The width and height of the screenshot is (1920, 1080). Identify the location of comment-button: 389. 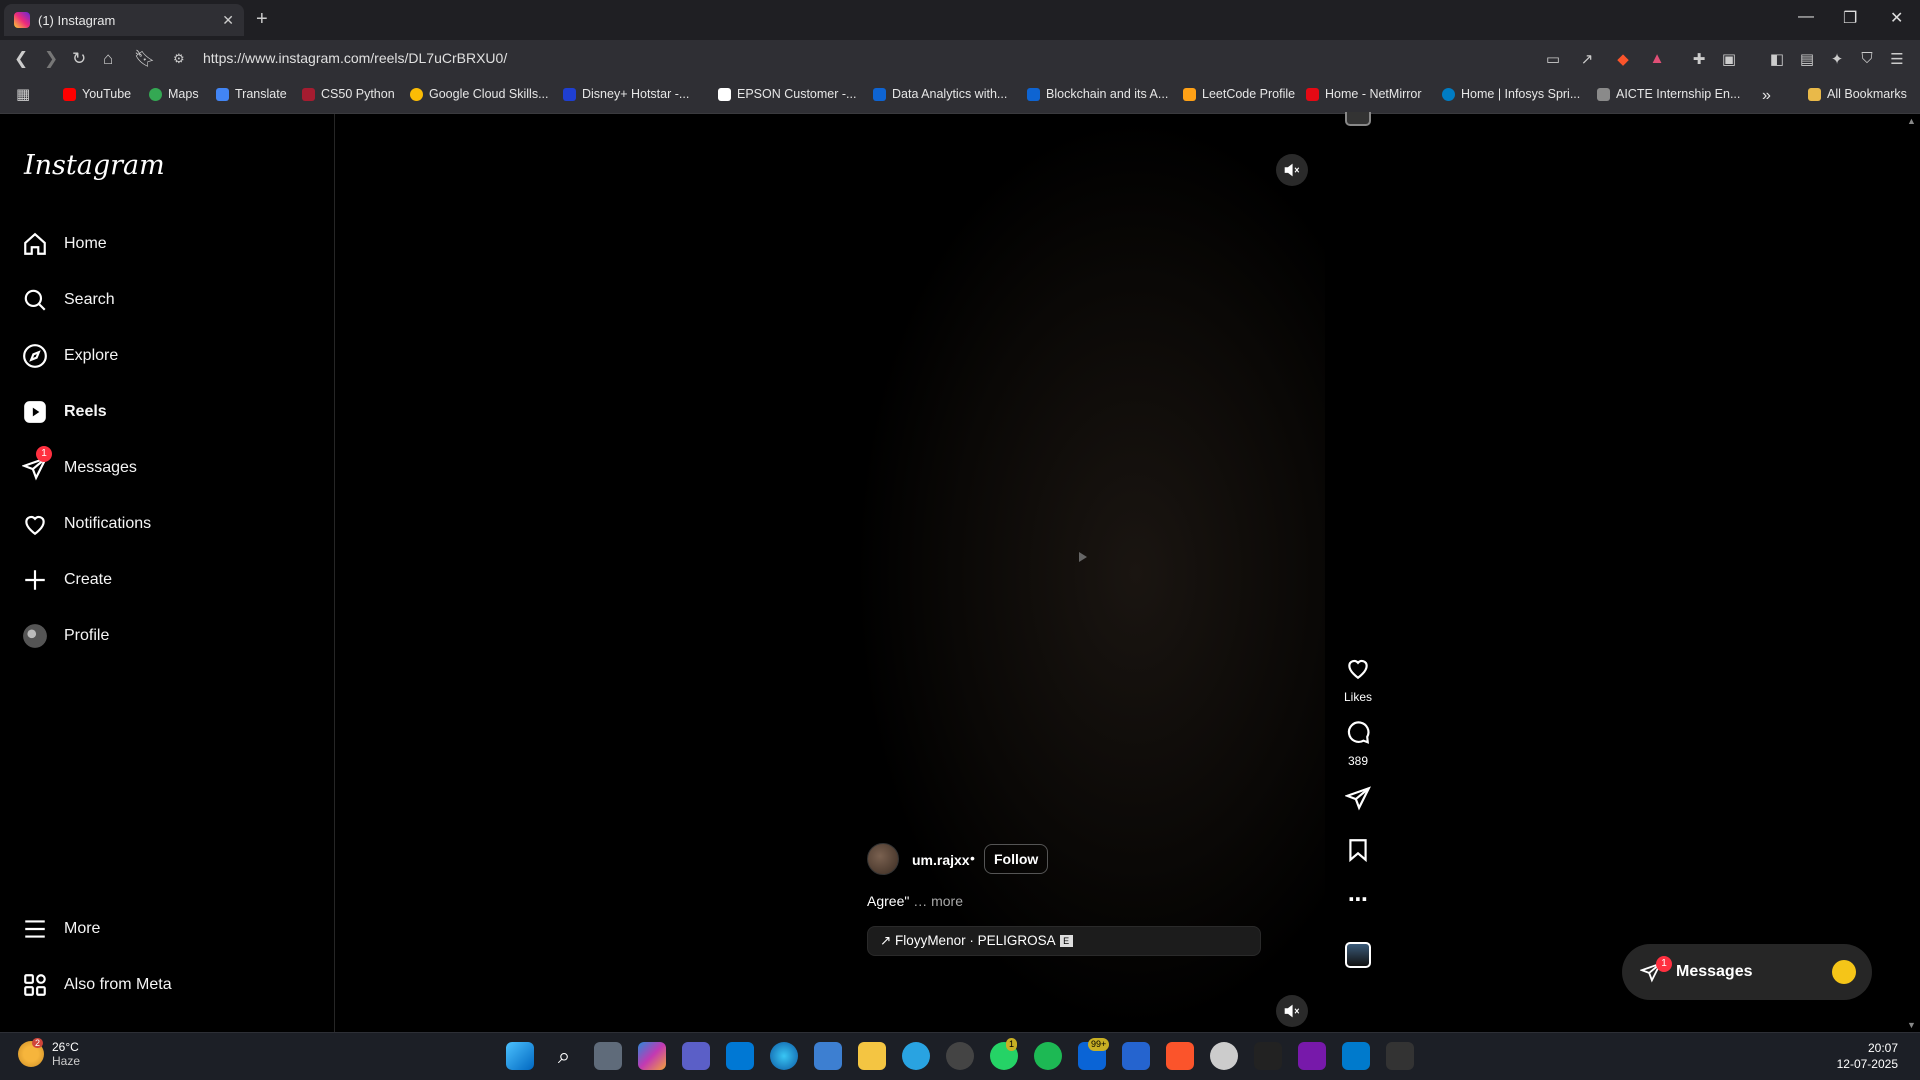
(1358, 743).